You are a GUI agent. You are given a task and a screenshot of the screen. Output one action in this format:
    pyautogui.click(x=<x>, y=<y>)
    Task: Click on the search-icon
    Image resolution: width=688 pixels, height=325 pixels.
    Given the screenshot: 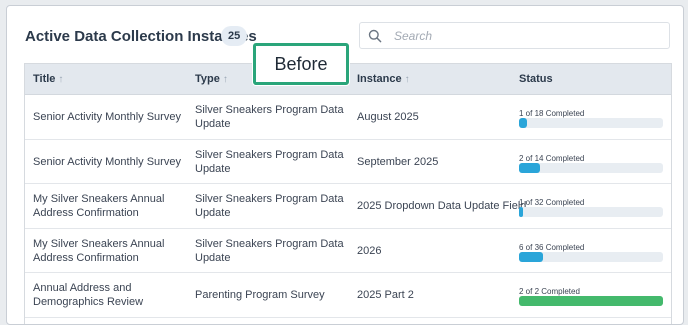 What is the action you would take?
    pyautogui.click(x=375, y=36)
    